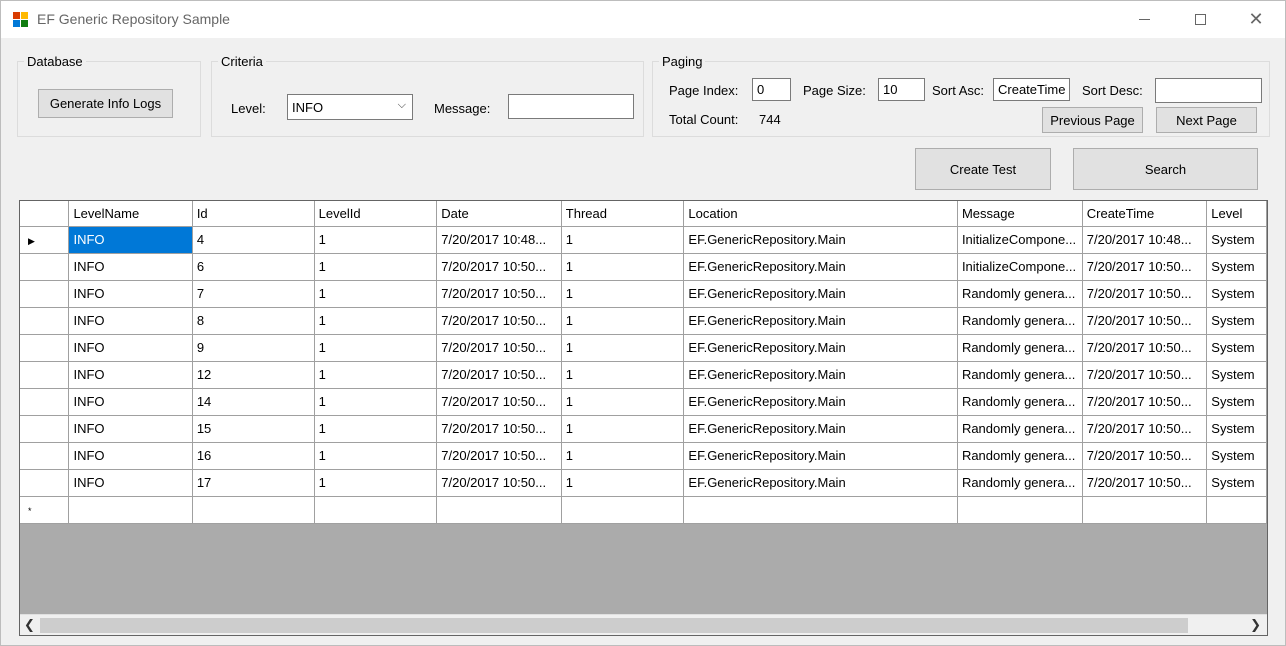  What do you see at coordinates (1200, 19) in the screenshot?
I see `maximize-button` at bounding box center [1200, 19].